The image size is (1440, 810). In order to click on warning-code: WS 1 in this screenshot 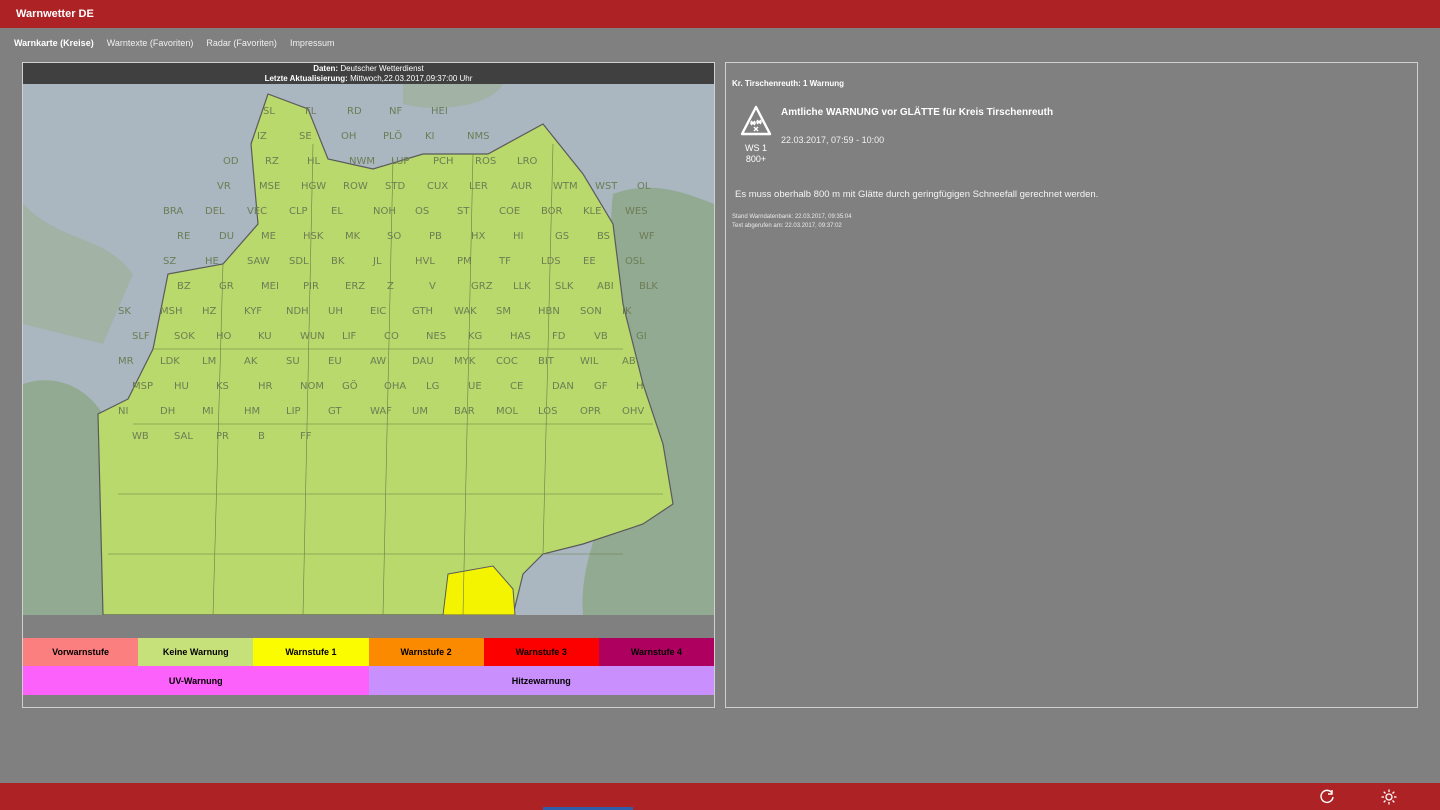, I will do `click(755, 148)`.